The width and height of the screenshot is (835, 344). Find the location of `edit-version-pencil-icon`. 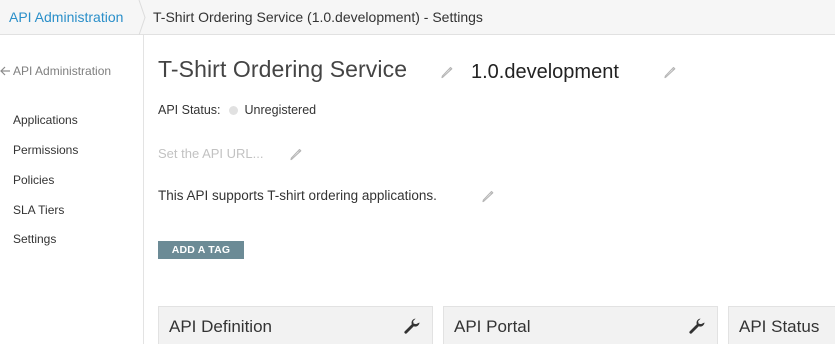

edit-version-pencil-icon is located at coordinates (670, 72).